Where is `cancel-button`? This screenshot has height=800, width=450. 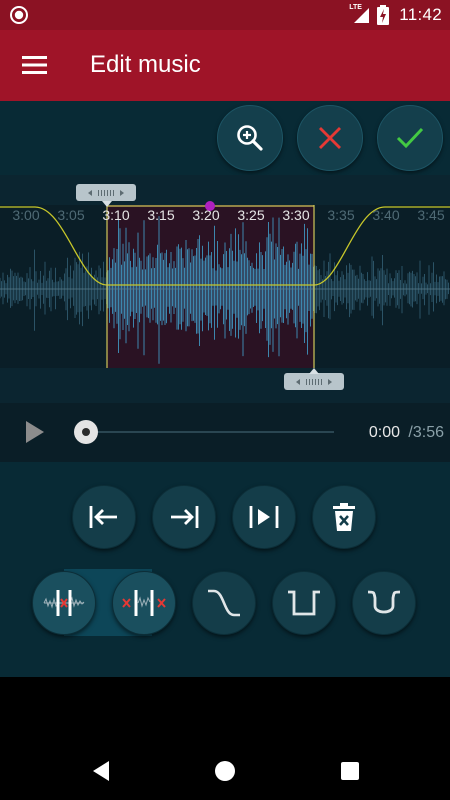
cancel-button is located at coordinates (330, 138).